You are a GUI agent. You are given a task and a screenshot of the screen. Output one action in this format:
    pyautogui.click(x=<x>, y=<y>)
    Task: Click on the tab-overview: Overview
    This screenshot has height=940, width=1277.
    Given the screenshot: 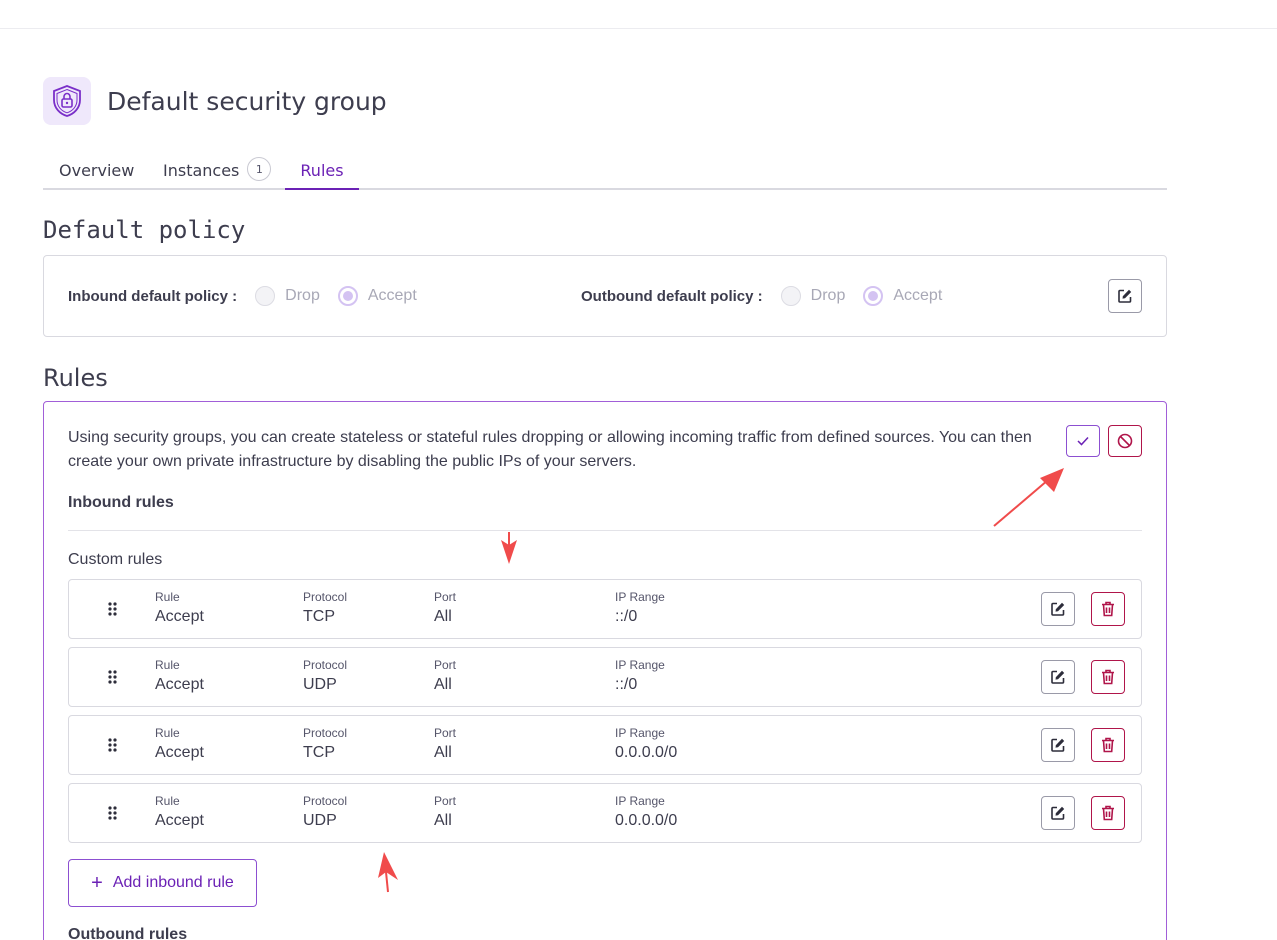 What is the action you would take?
    pyautogui.click(x=96, y=171)
    